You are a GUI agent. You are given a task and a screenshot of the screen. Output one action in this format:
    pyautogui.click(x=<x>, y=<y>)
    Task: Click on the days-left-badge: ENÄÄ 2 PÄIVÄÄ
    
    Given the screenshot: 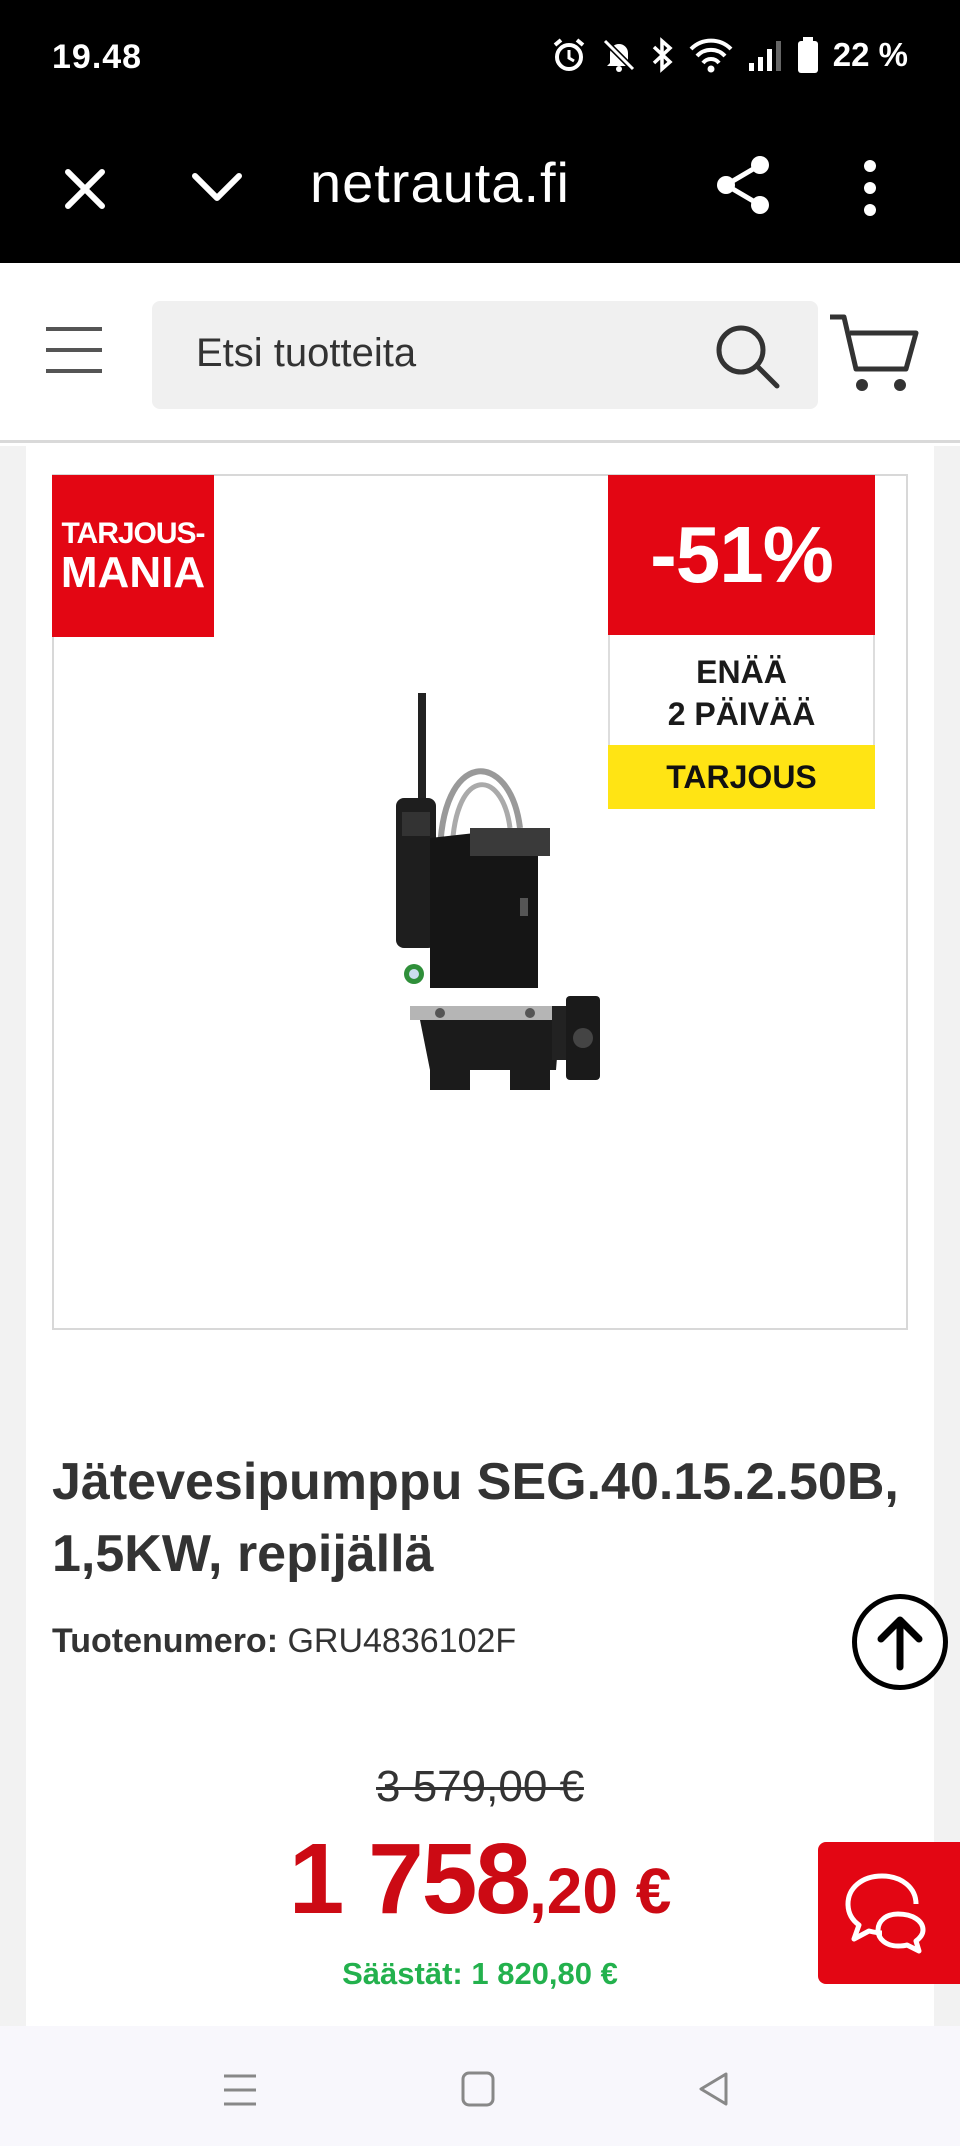 What is the action you would take?
    pyautogui.click(x=741, y=690)
    